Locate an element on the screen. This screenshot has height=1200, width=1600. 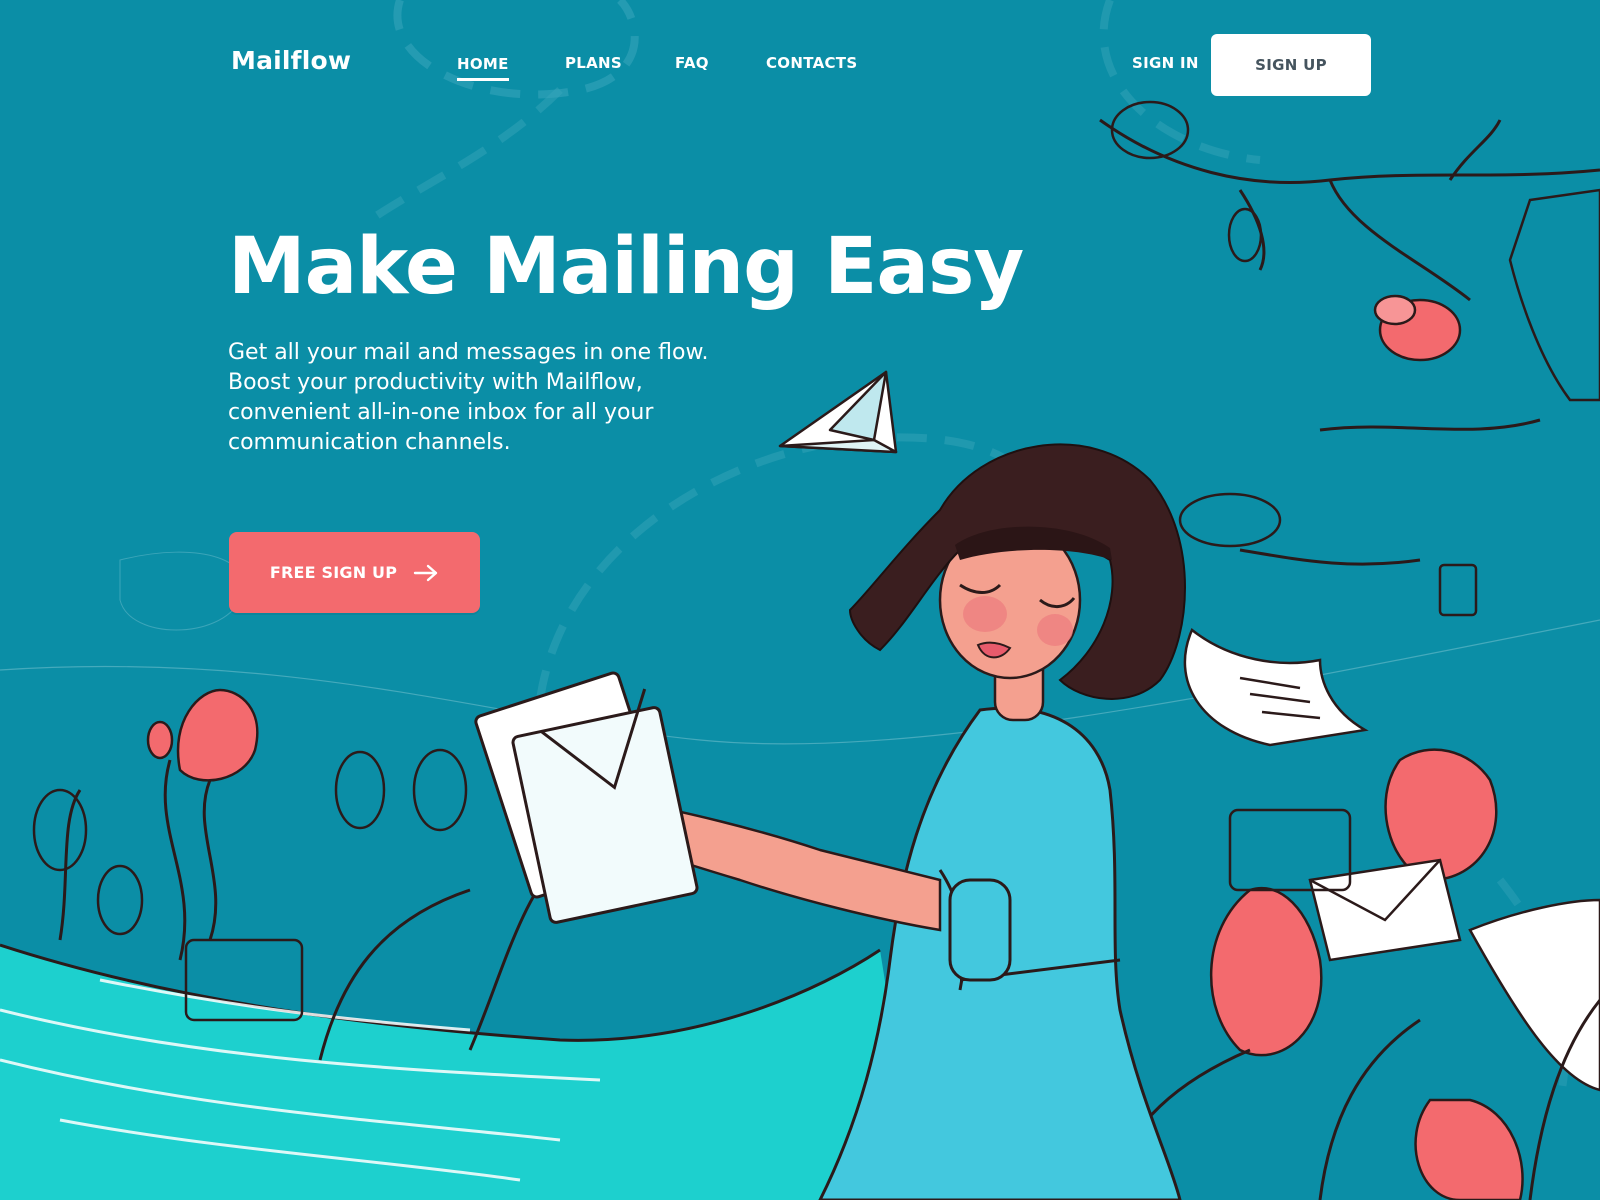
nav-item-plans: PLANS is located at coordinates (593, 63).